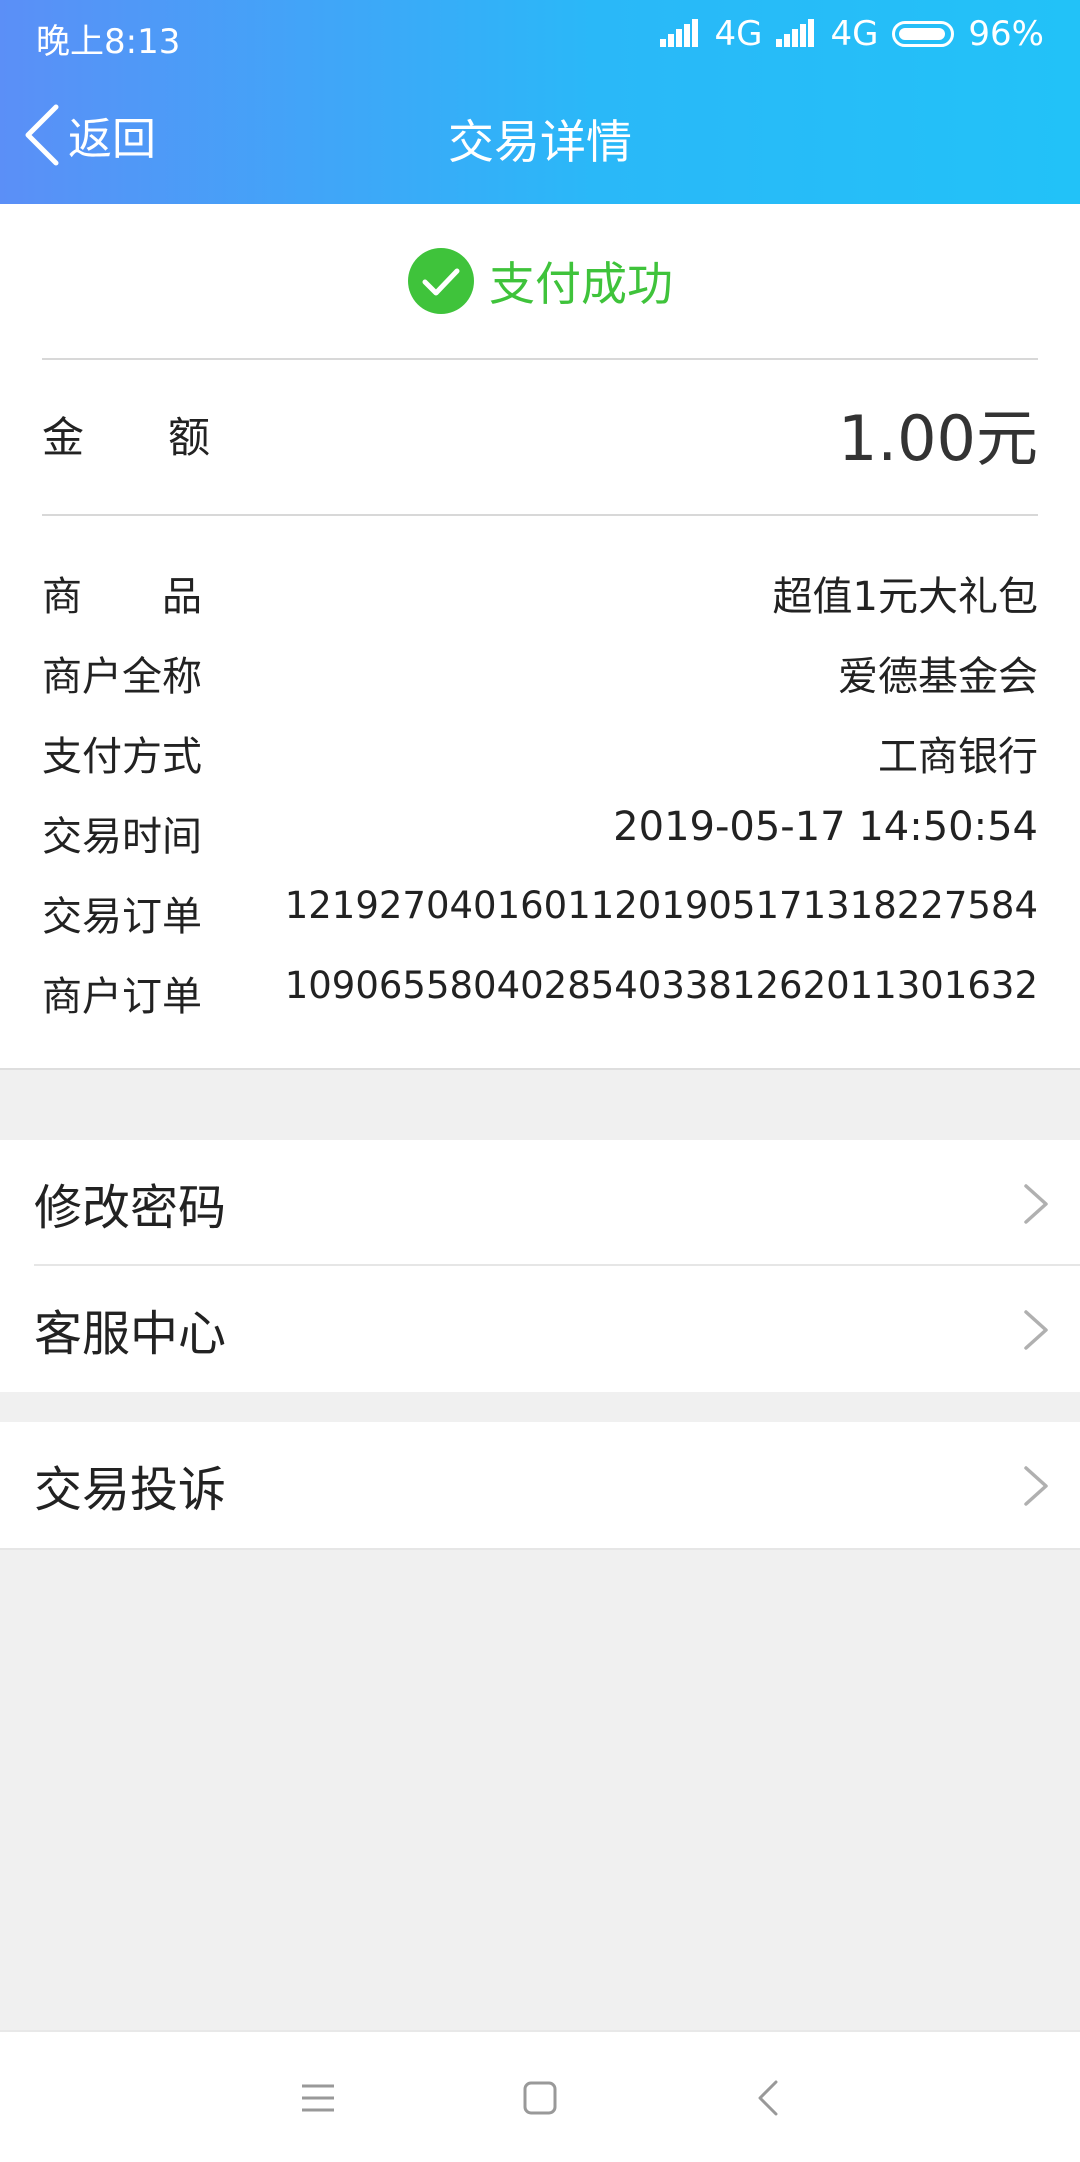  What do you see at coordinates (938, 677) in the screenshot?
I see `detail-value: 爱德基金会` at bounding box center [938, 677].